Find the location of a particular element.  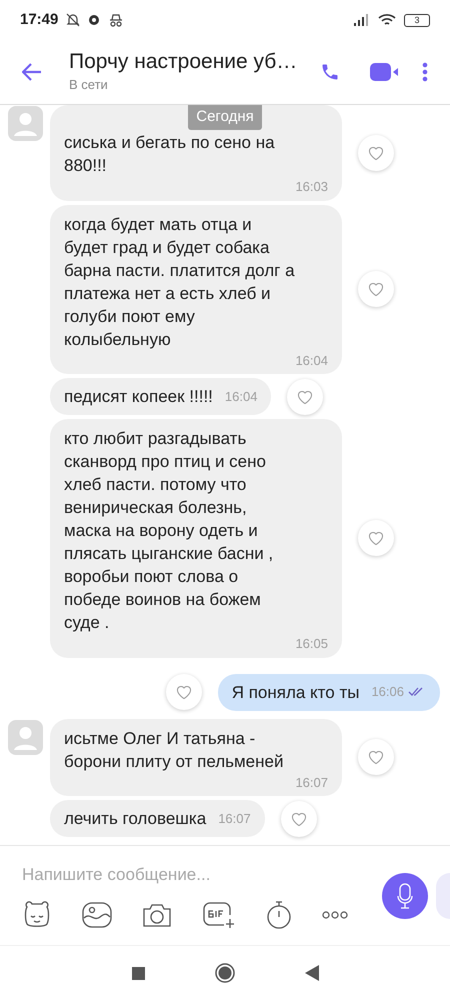

camera-icon is located at coordinates (157, 915).